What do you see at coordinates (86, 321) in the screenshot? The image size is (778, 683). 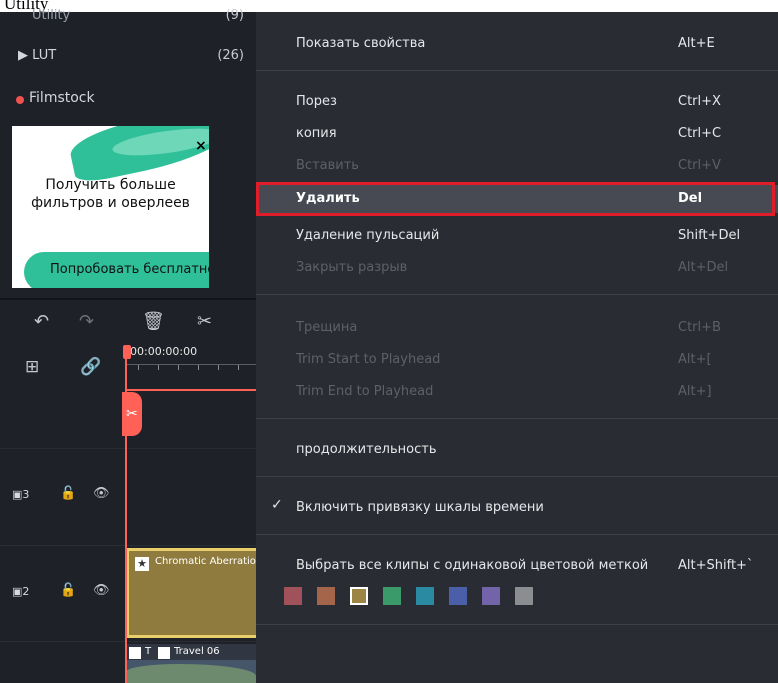 I see `redo-icon: ↷` at bounding box center [86, 321].